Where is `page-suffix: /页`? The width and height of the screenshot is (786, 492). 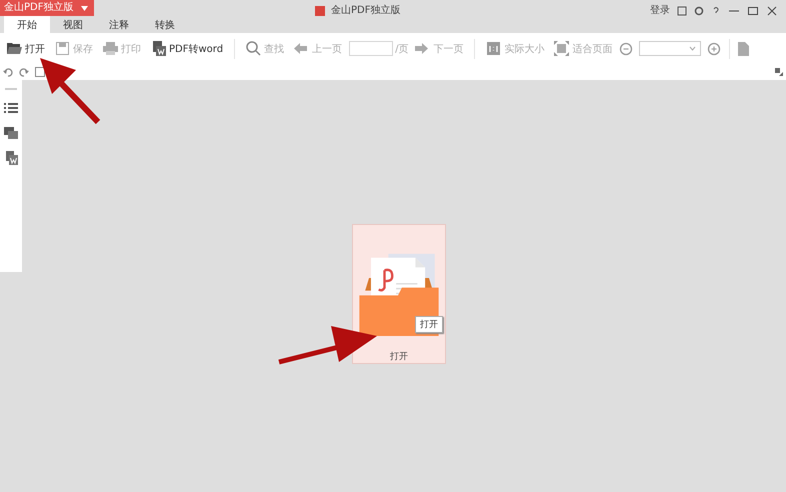
page-suffix: /页 is located at coordinates (401, 49).